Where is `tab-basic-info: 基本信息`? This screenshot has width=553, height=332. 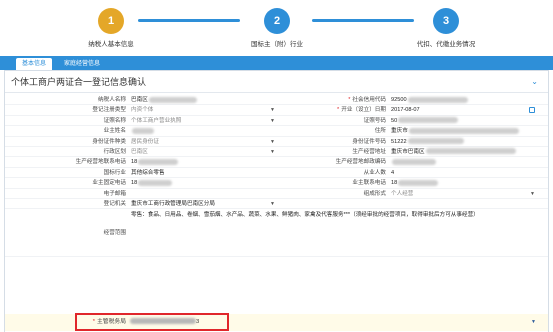 tab-basic-info: 基本信息 is located at coordinates (34, 64).